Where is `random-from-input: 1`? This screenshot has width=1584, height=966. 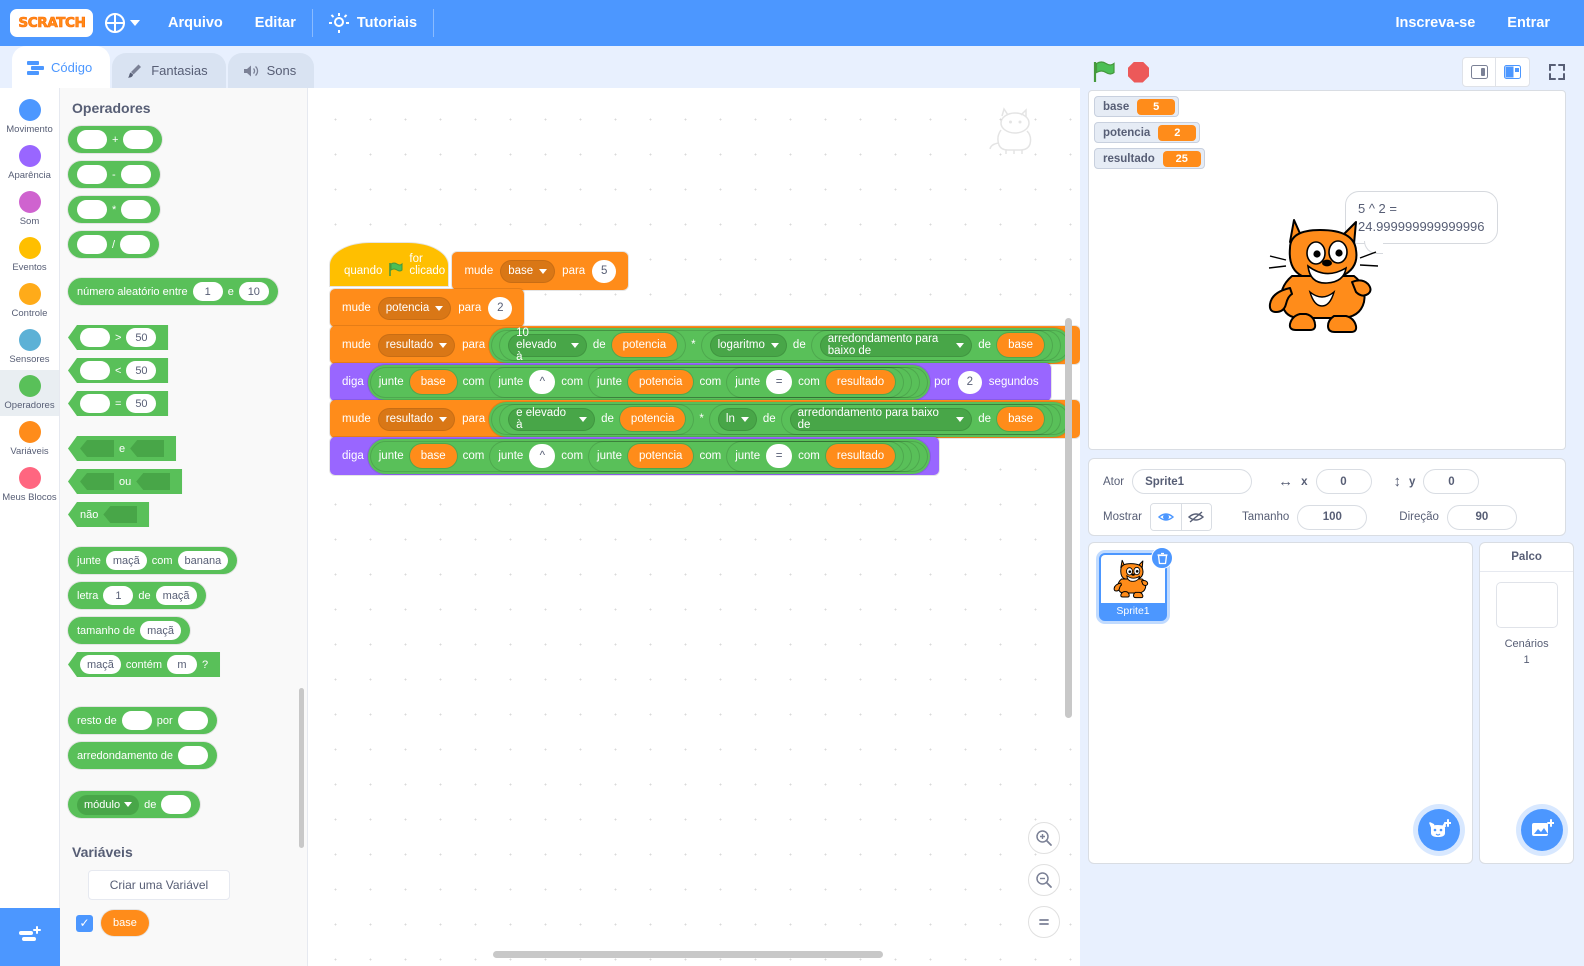 random-from-input: 1 is located at coordinates (207, 291).